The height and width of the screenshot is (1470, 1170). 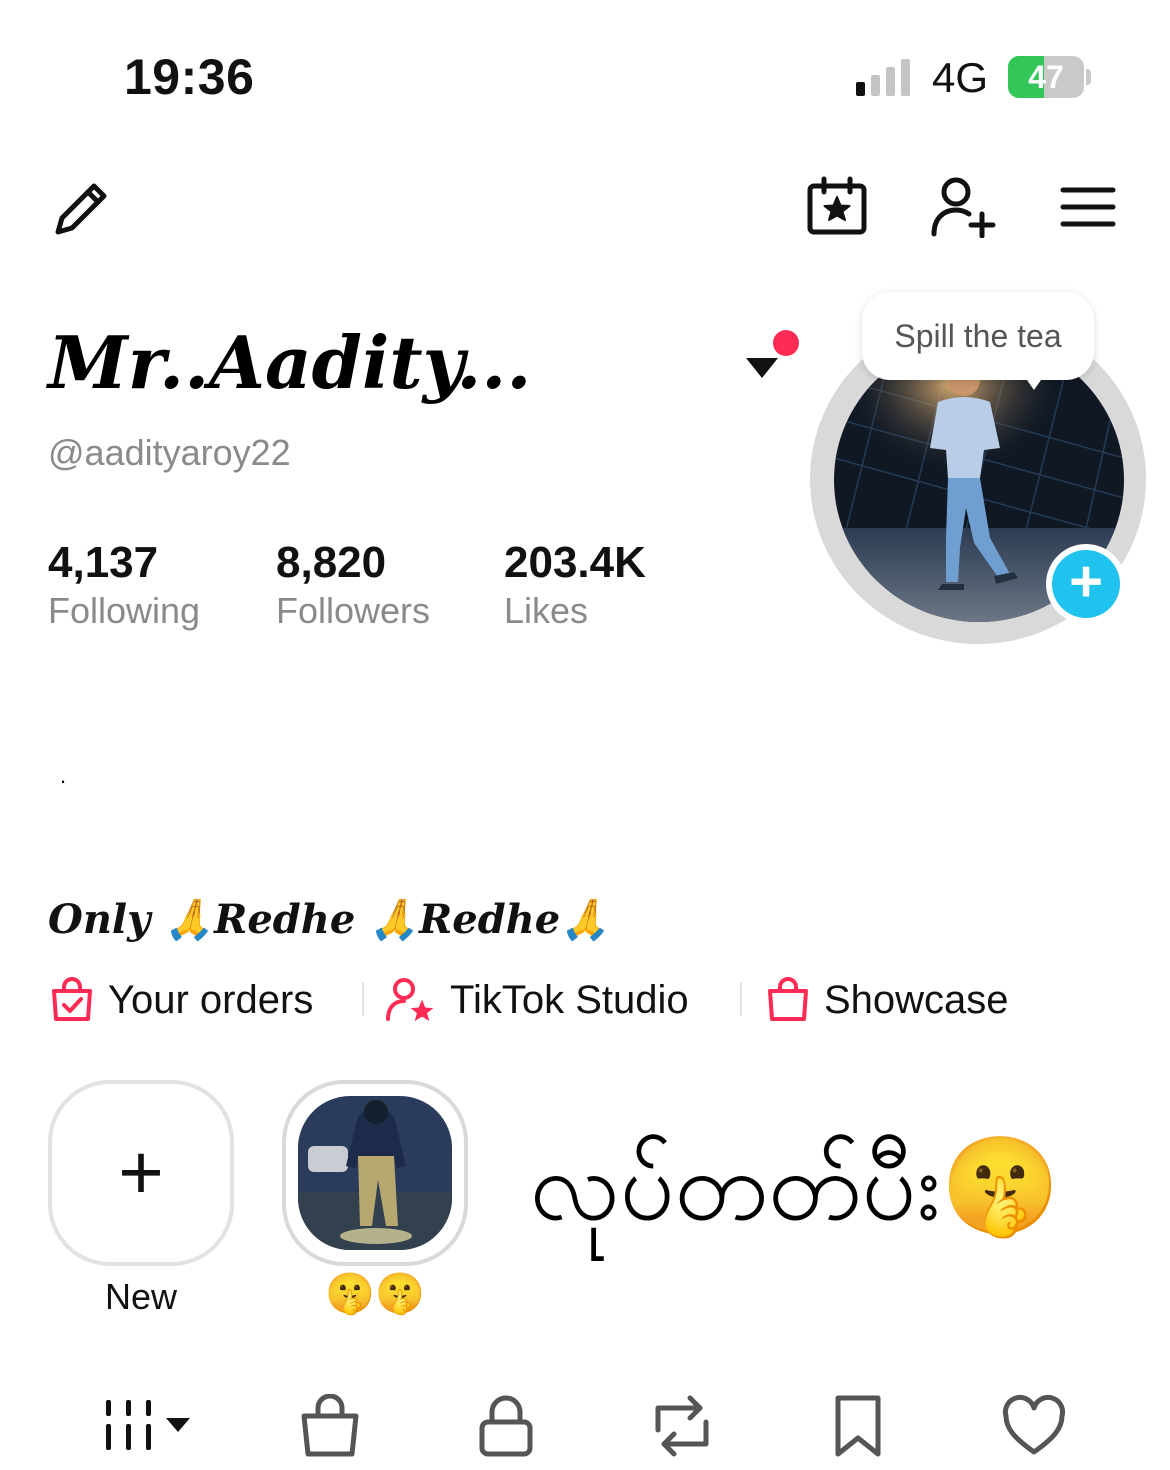 I want to click on stat-followers-label: Followers, so click(x=353, y=610).